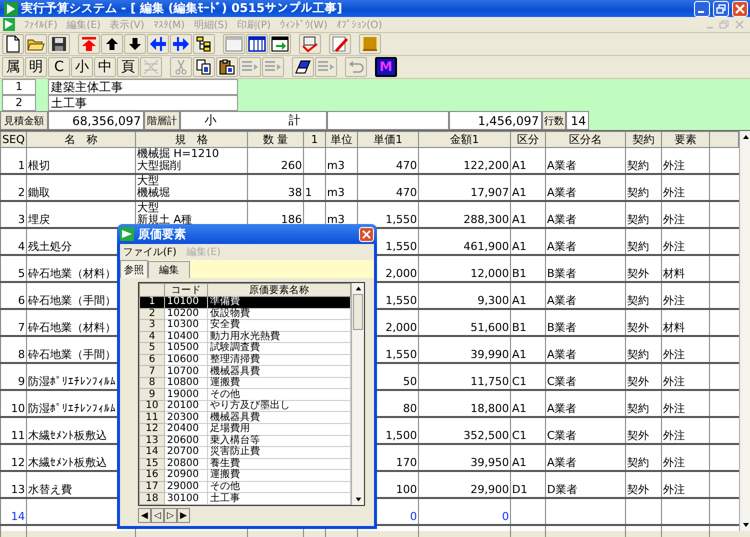 This screenshot has height=537, width=750. What do you see at coordinates (144, 515) in the screenshot?
I see `navigation-button: ◀` at bounding box center [144, 515].